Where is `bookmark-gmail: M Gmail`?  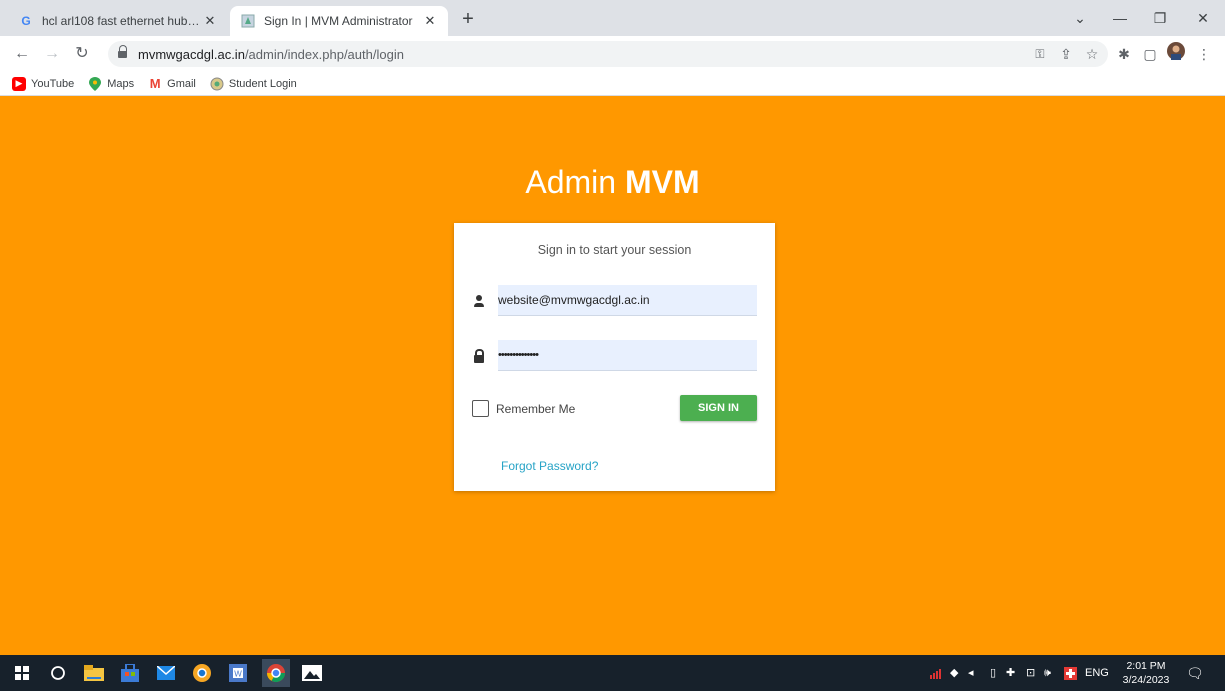
bookmark-gmail: M Gmail is located at coordinates (172, 83).